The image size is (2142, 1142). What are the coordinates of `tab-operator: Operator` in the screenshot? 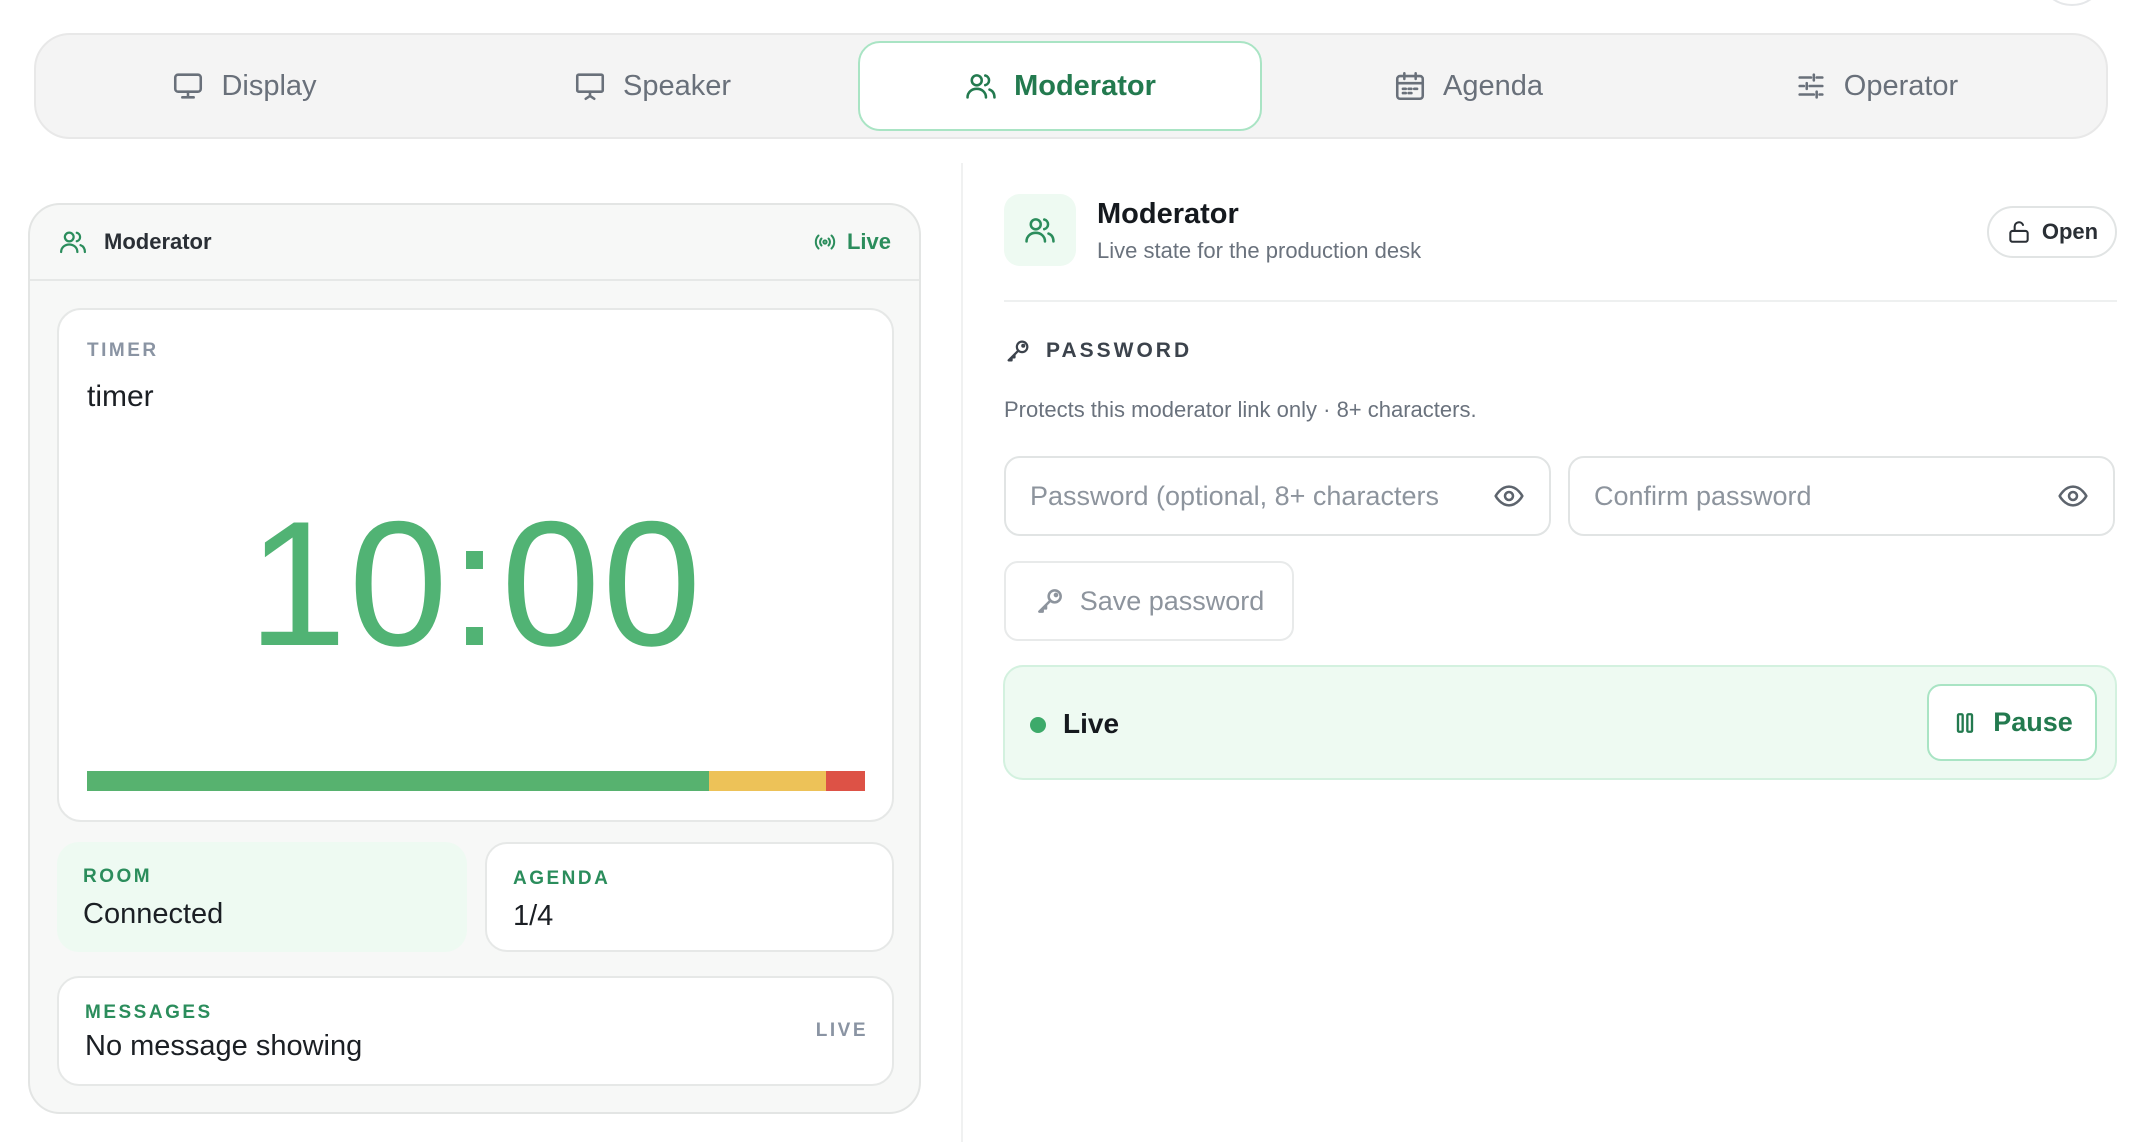 It's located at (1876, 86).